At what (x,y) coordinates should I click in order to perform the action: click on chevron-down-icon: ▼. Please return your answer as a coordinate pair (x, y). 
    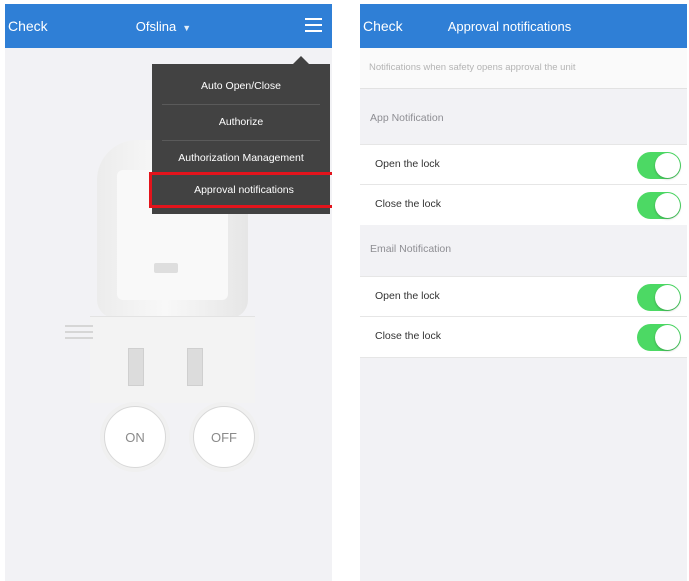
    Looking at the image, I should click on (187, 28).